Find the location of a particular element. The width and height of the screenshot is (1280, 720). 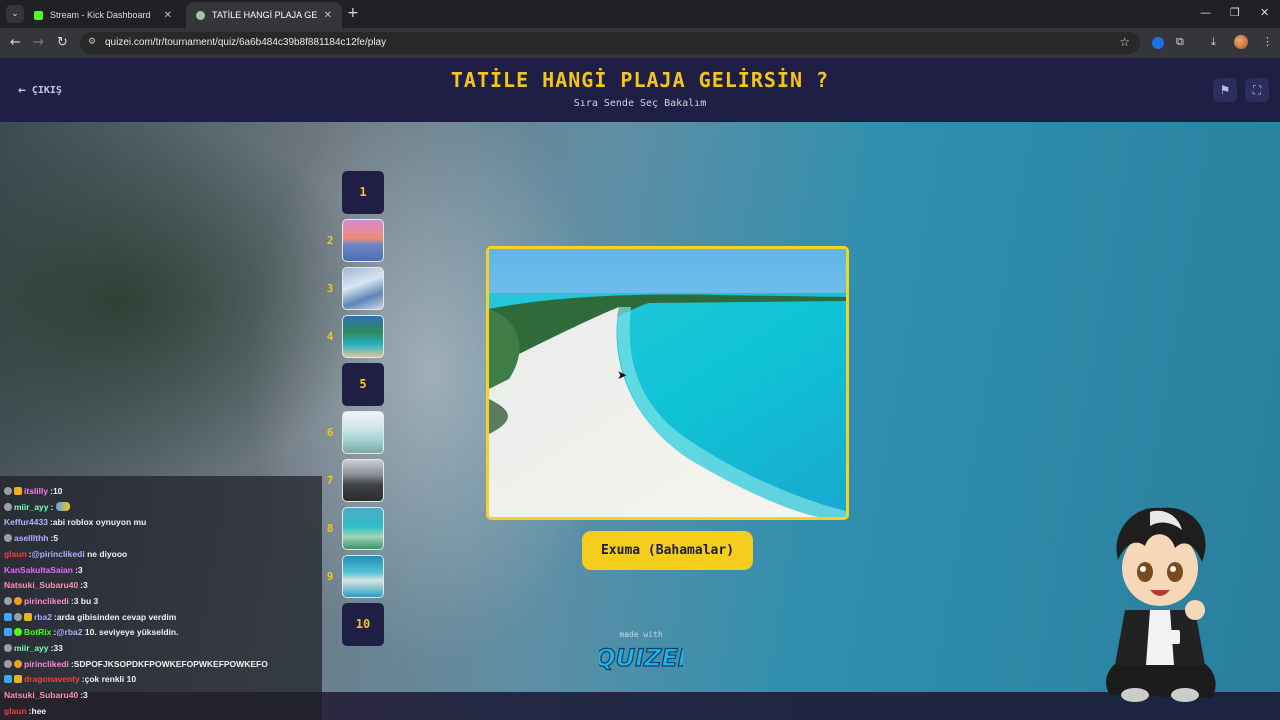

new-tab-plus-icon: + is located at coordinates (353, 13).